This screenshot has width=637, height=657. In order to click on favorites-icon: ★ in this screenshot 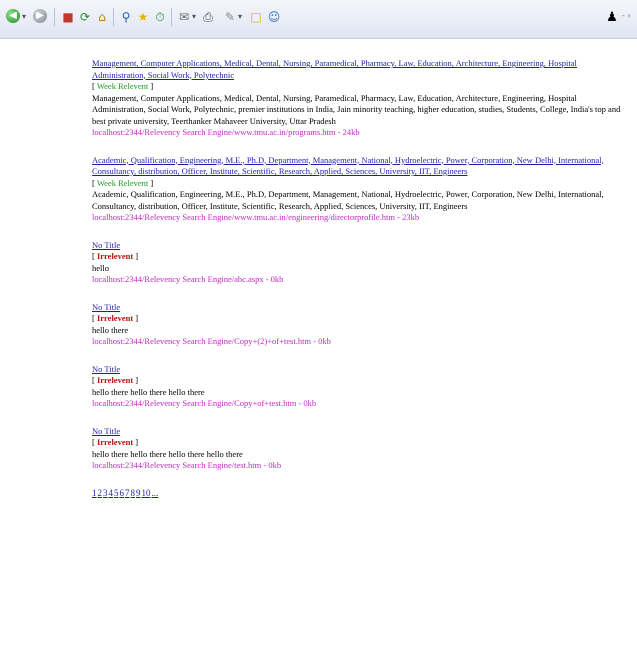, I will do `click(143, 17)`.